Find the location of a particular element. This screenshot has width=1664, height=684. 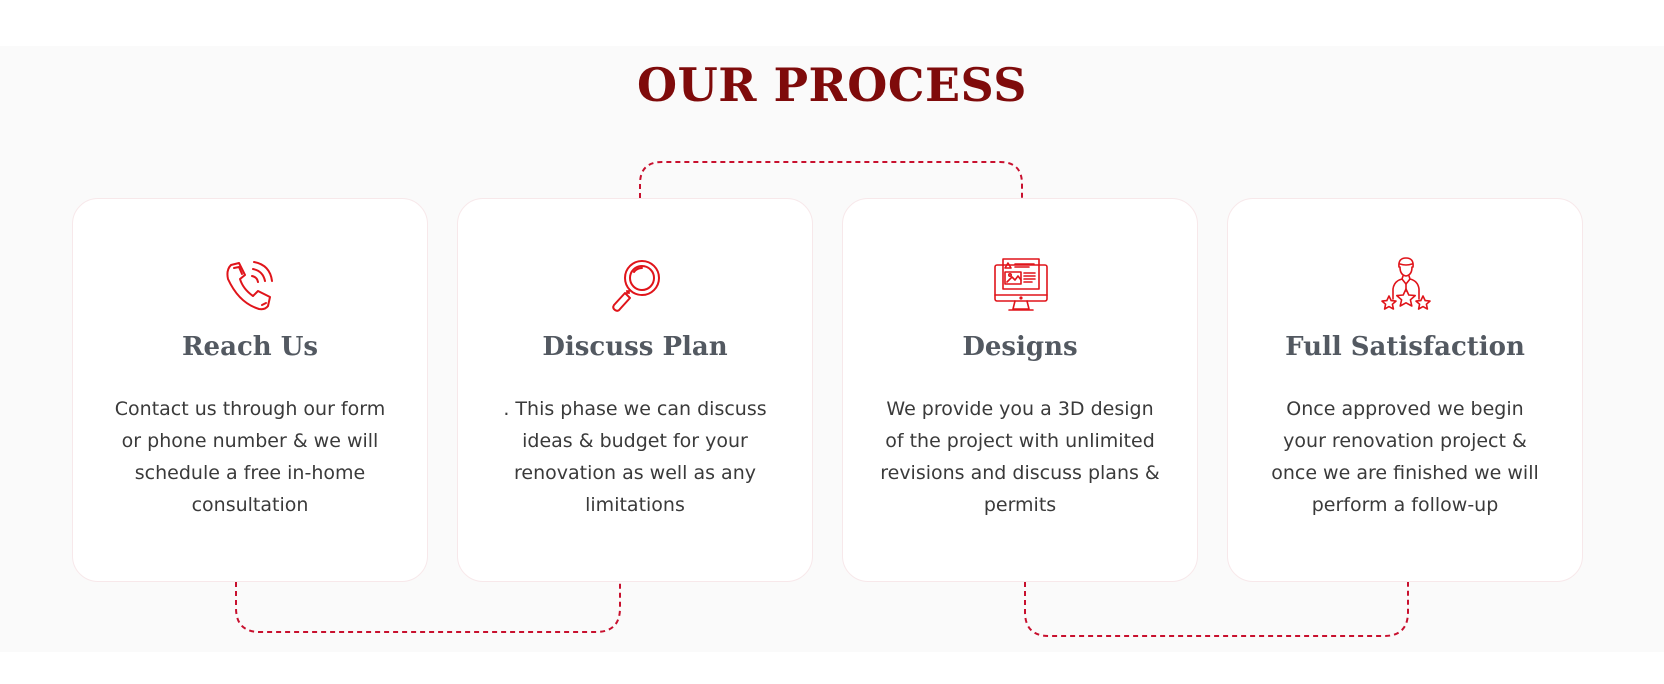

card-title: Designs is located at coordinates (1020, 347).